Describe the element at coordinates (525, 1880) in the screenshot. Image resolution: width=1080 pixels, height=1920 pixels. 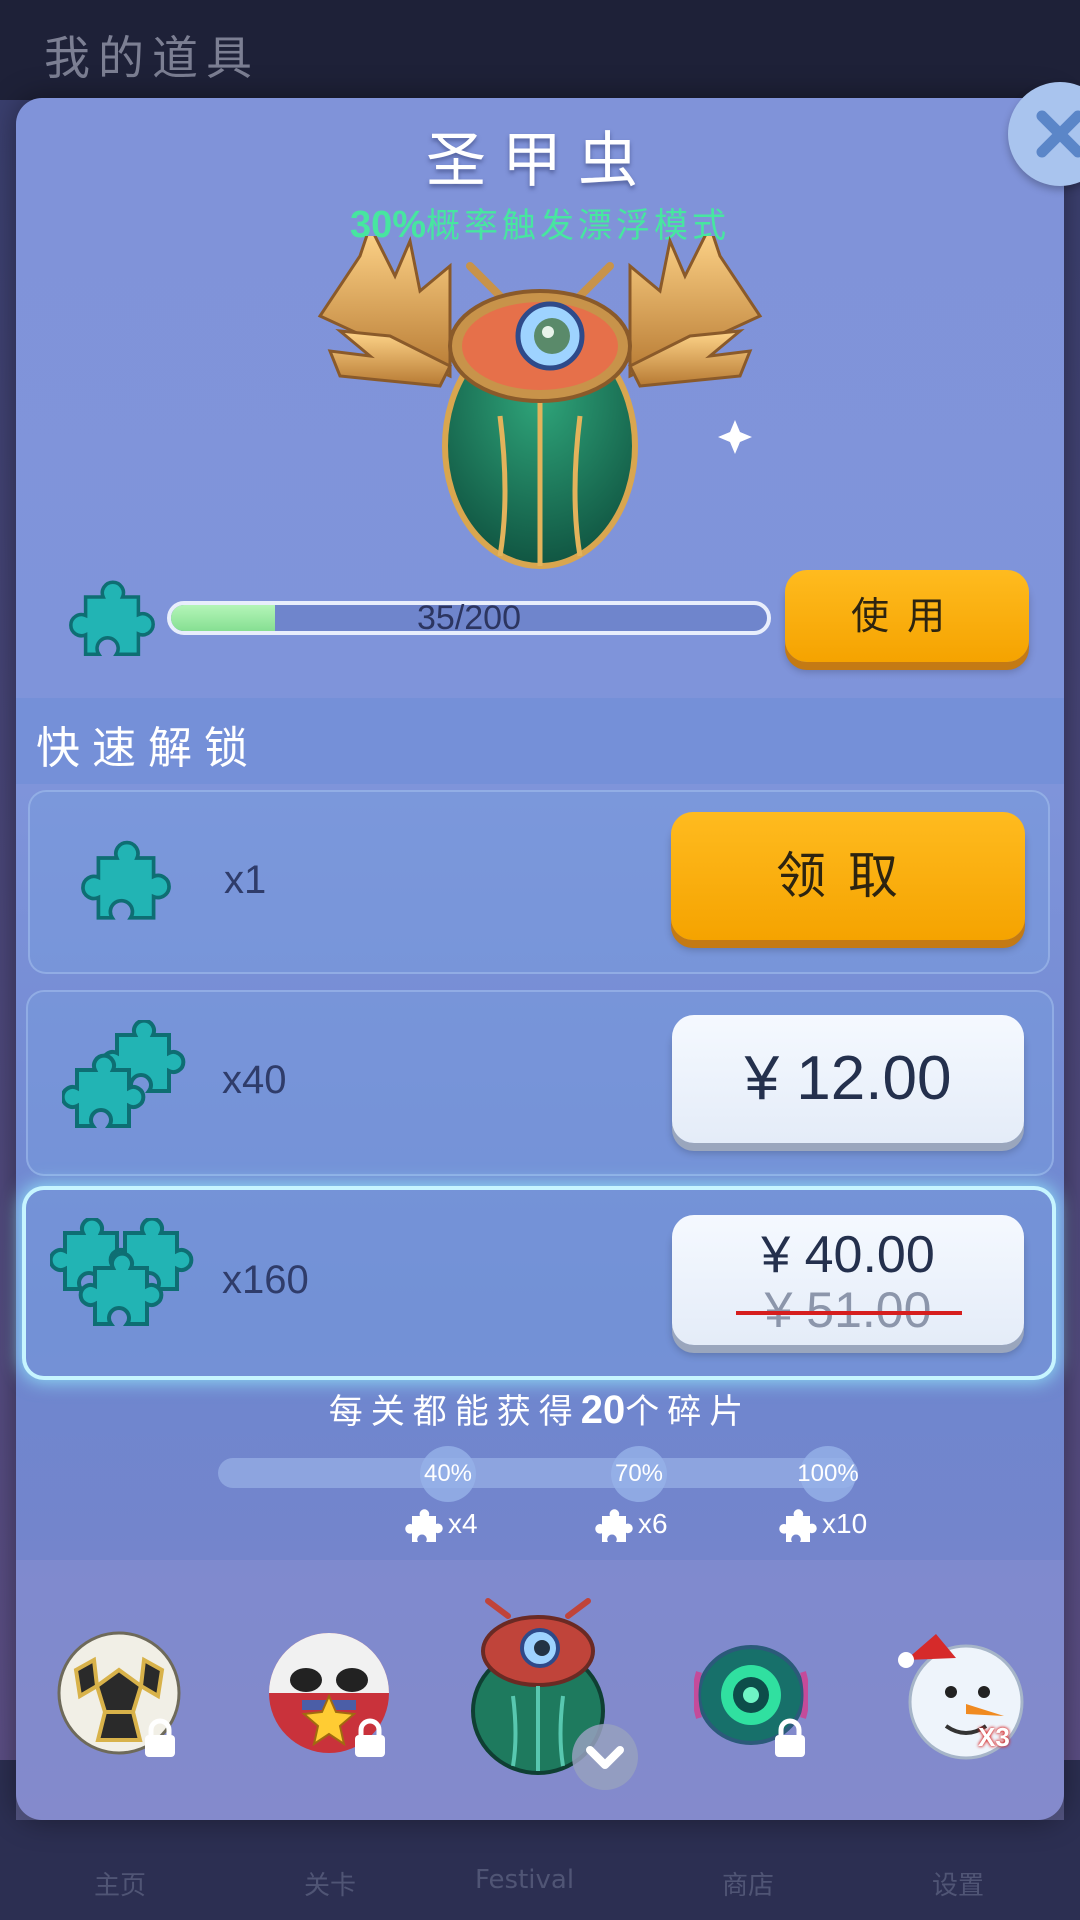
I see `nav-festival: Festival` at that location.